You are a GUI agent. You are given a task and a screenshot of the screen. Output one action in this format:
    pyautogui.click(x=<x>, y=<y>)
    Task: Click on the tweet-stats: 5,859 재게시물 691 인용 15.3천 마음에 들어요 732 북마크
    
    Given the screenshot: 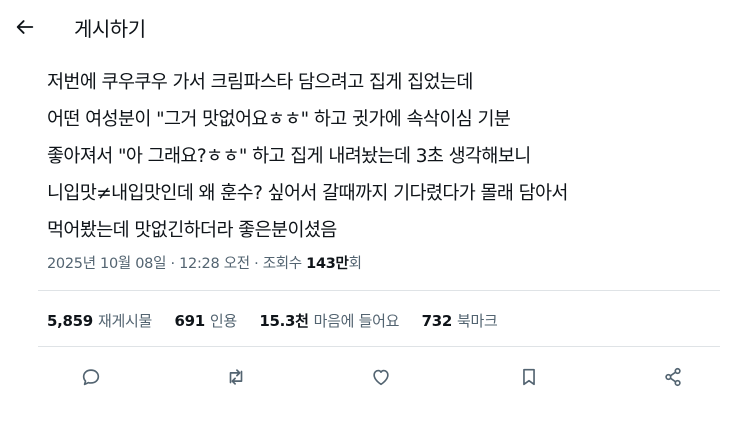 What is the action you would take?
    pyautogui.click(x=281, y=320)
    